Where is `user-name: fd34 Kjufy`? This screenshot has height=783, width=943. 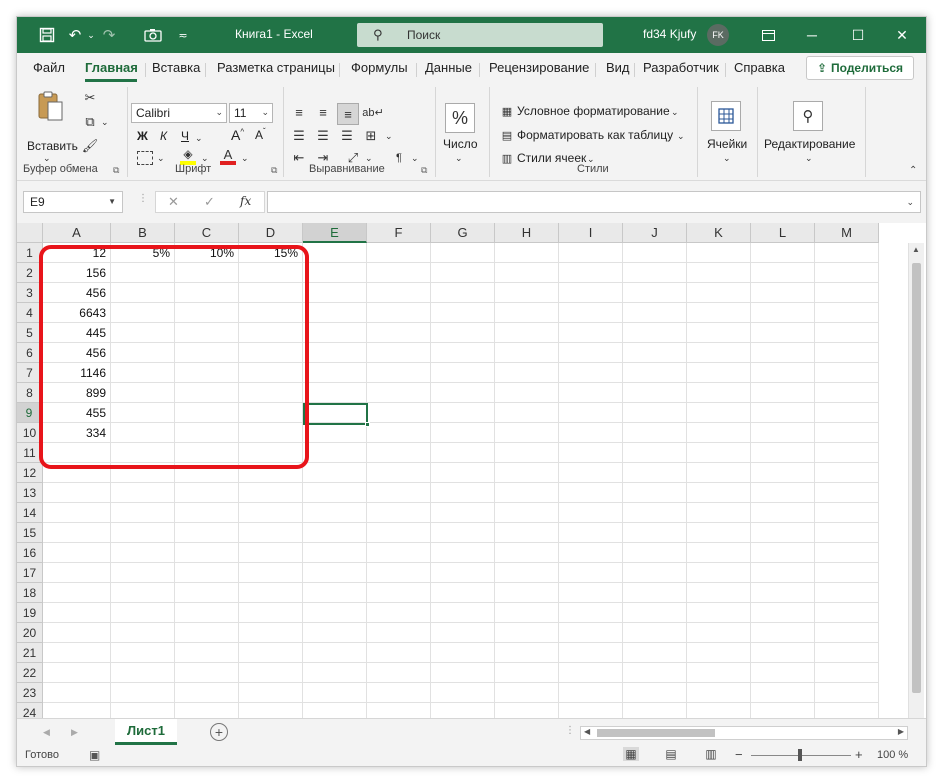 user-name: fd34 Kjufy is located at coordinates (669, 34).